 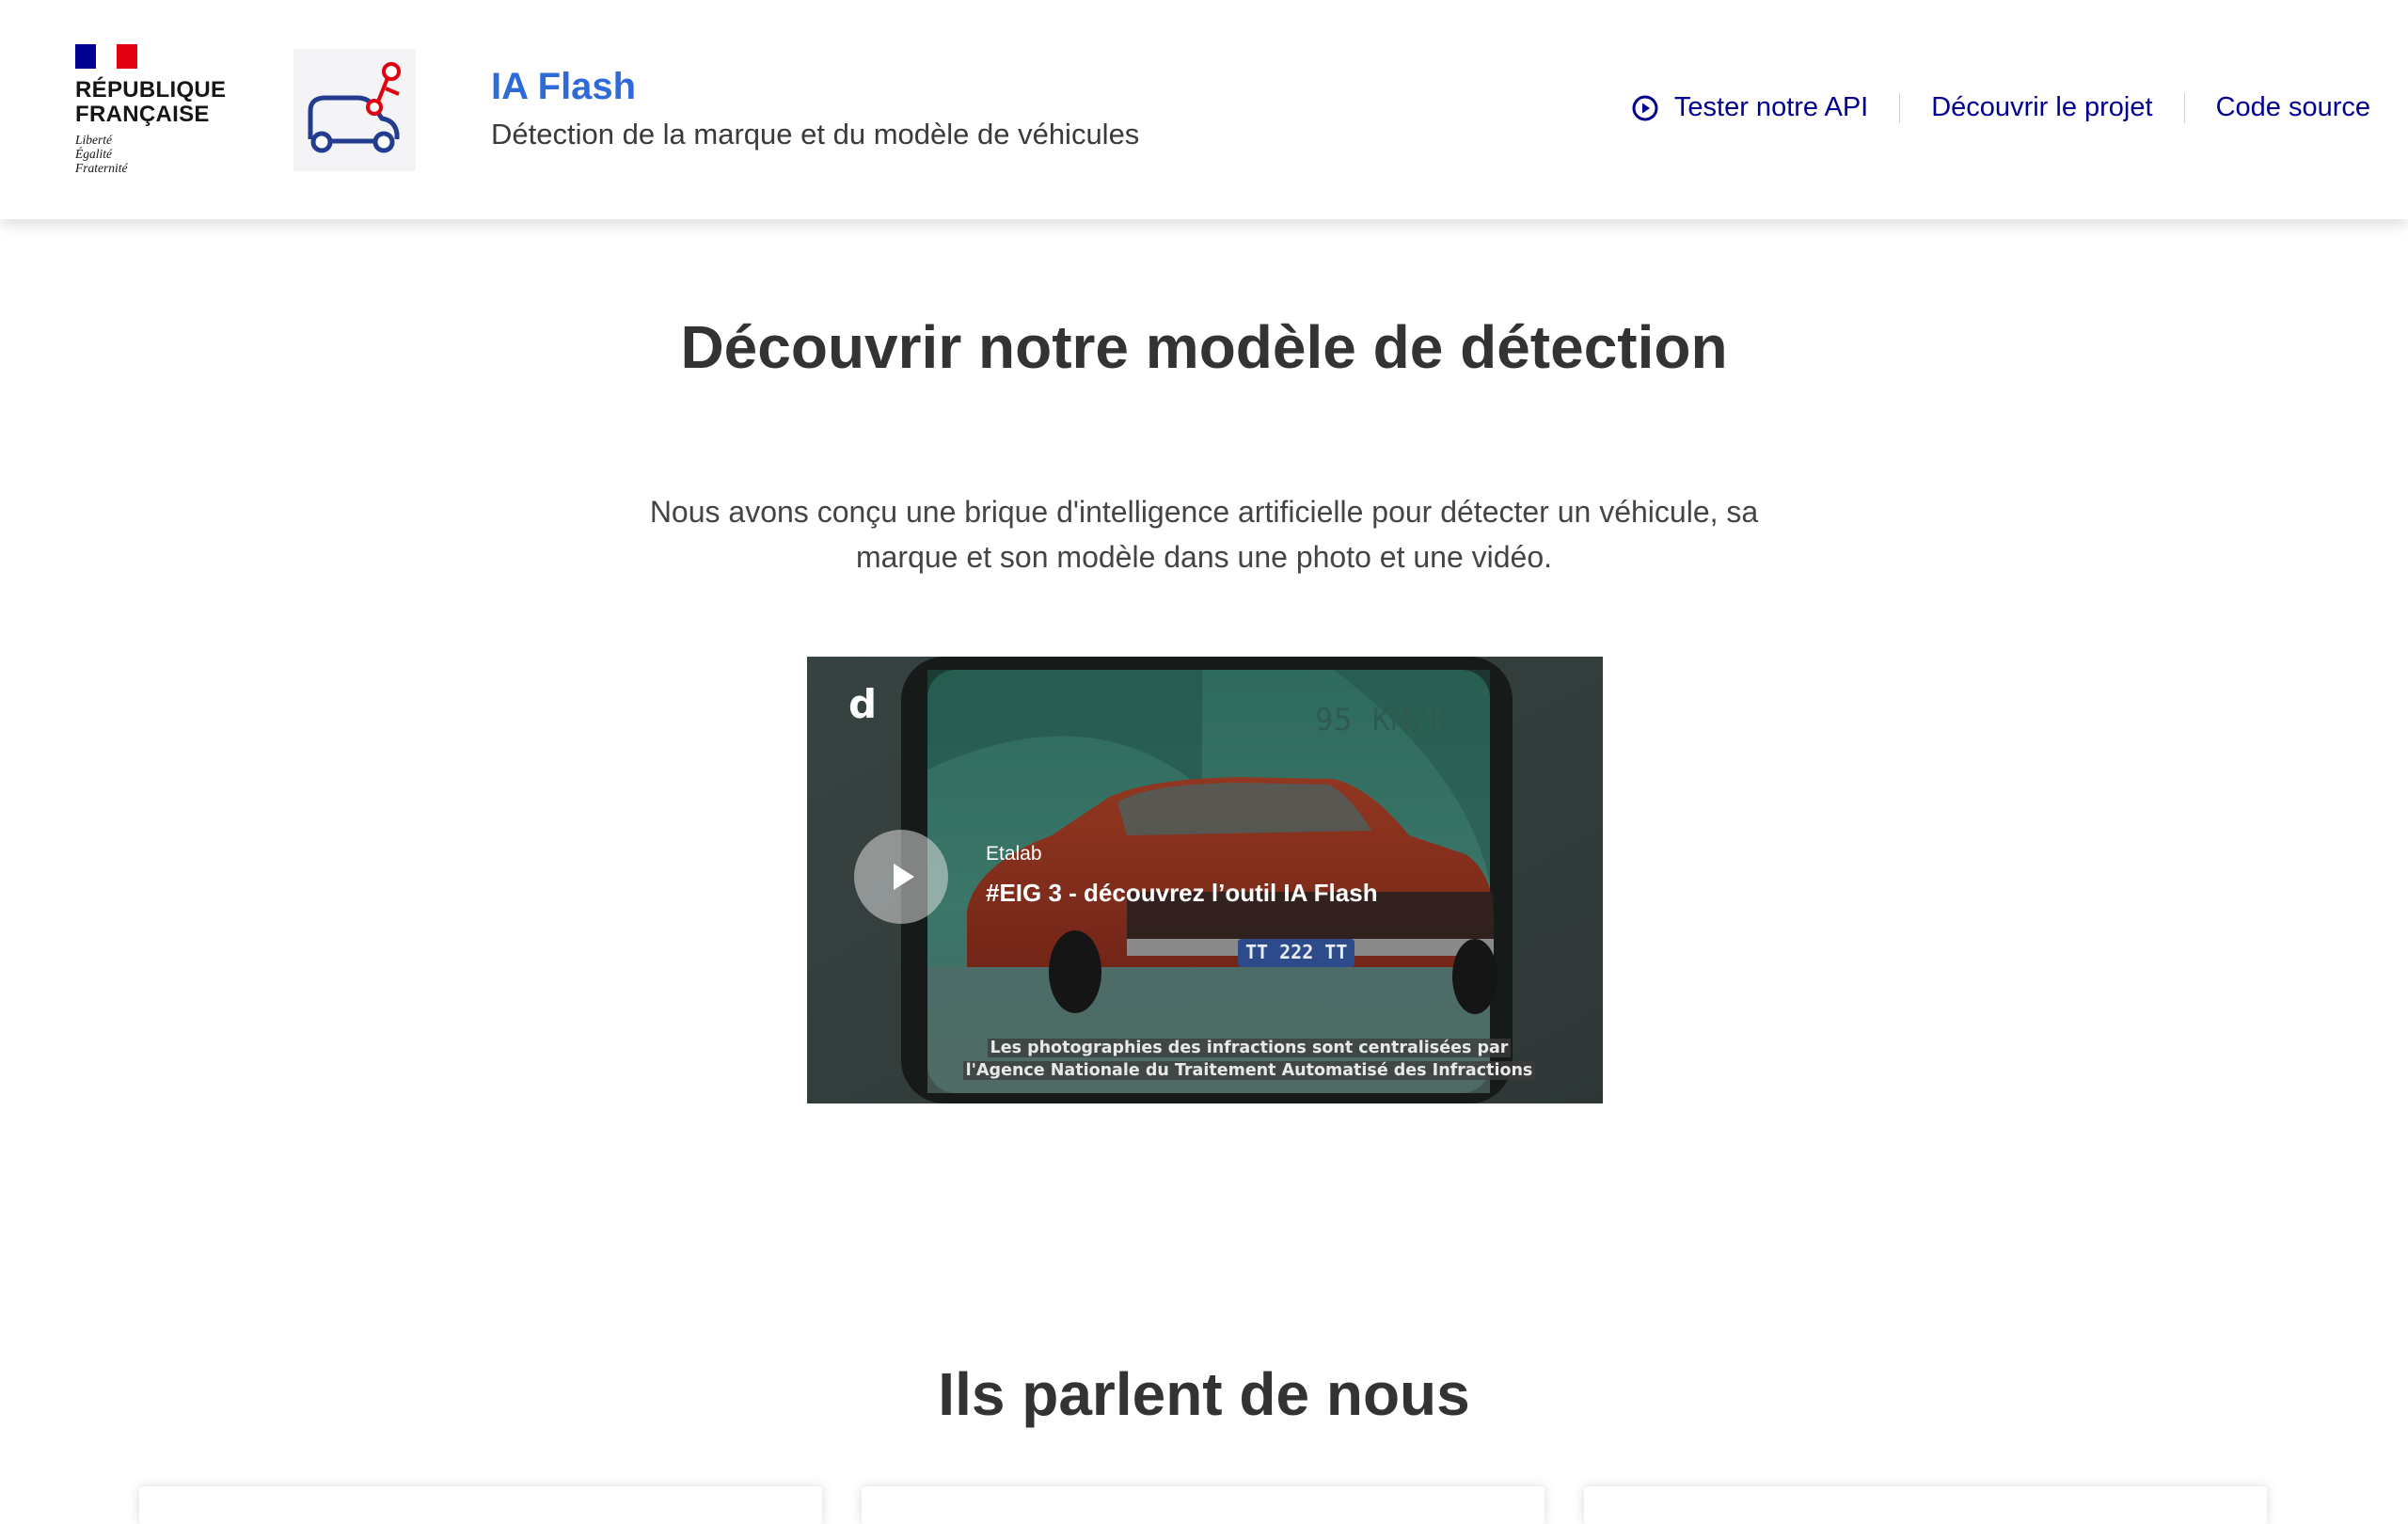 What do you see at coordinates (862, 704) in the screenshot?
I see `dailymotion-logo: d` at bounding box center [862, 704].